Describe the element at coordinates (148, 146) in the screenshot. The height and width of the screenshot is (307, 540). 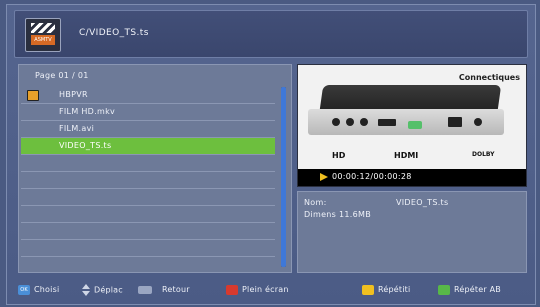
I see `list-item-selected: VIDEO_TS.ts` at that location.